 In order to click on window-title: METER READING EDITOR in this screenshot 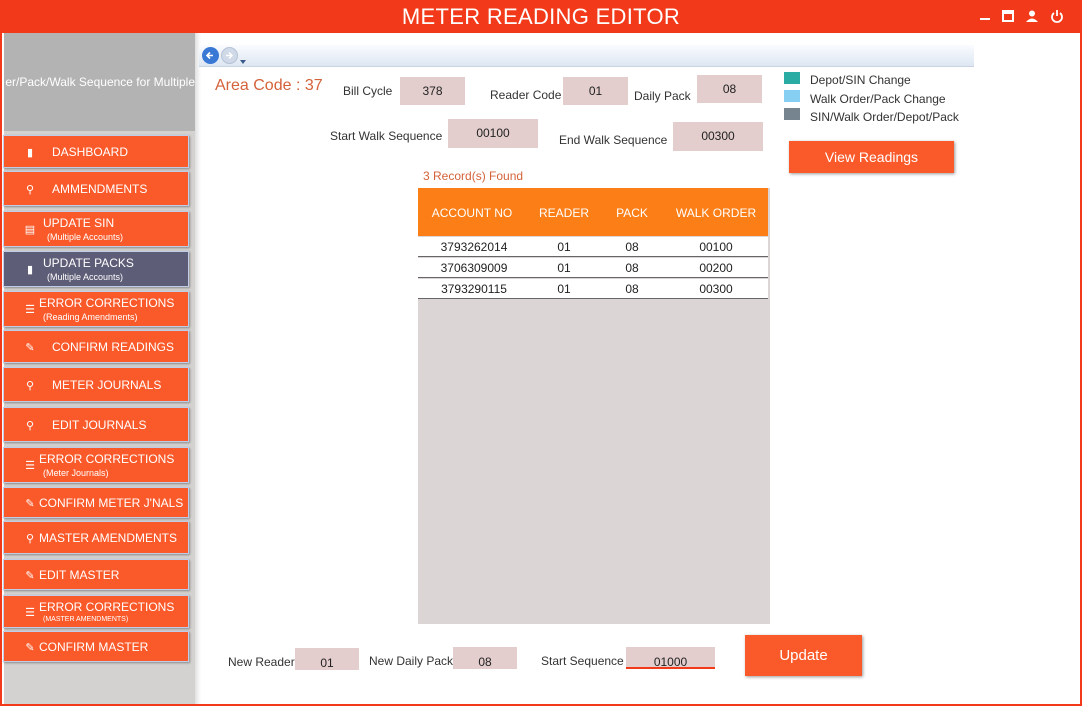, I will do `click(541, 16)`.